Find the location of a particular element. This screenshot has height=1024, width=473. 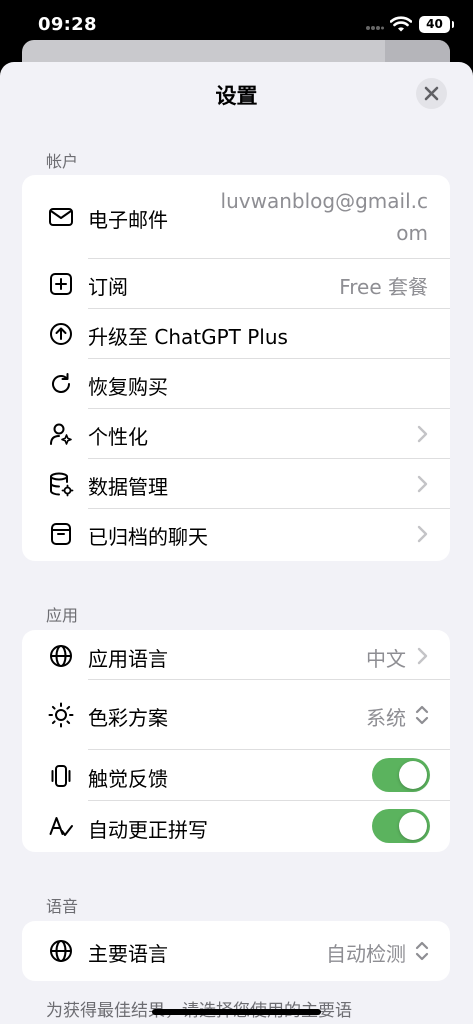

mail-icon is located at coordinates (61, 217).